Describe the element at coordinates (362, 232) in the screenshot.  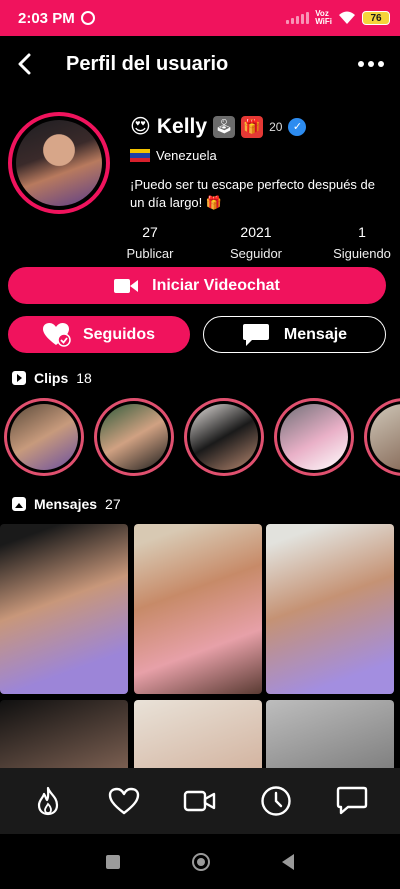
I see `stat-value: 1` at that location.